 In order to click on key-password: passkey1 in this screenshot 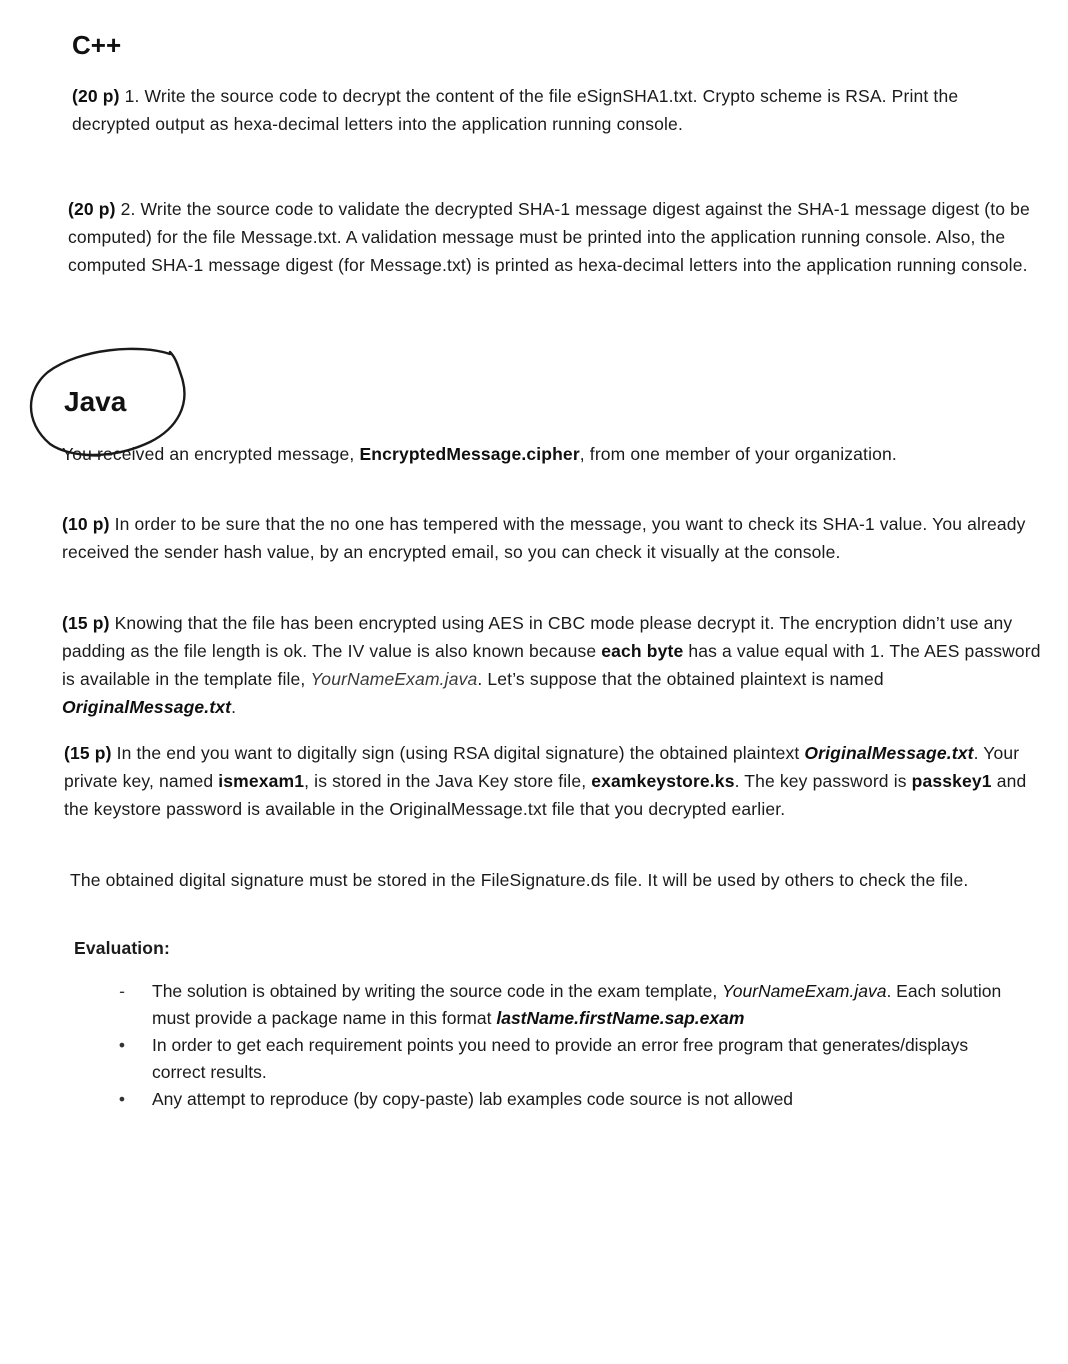, I will do `click(951, 781)`.